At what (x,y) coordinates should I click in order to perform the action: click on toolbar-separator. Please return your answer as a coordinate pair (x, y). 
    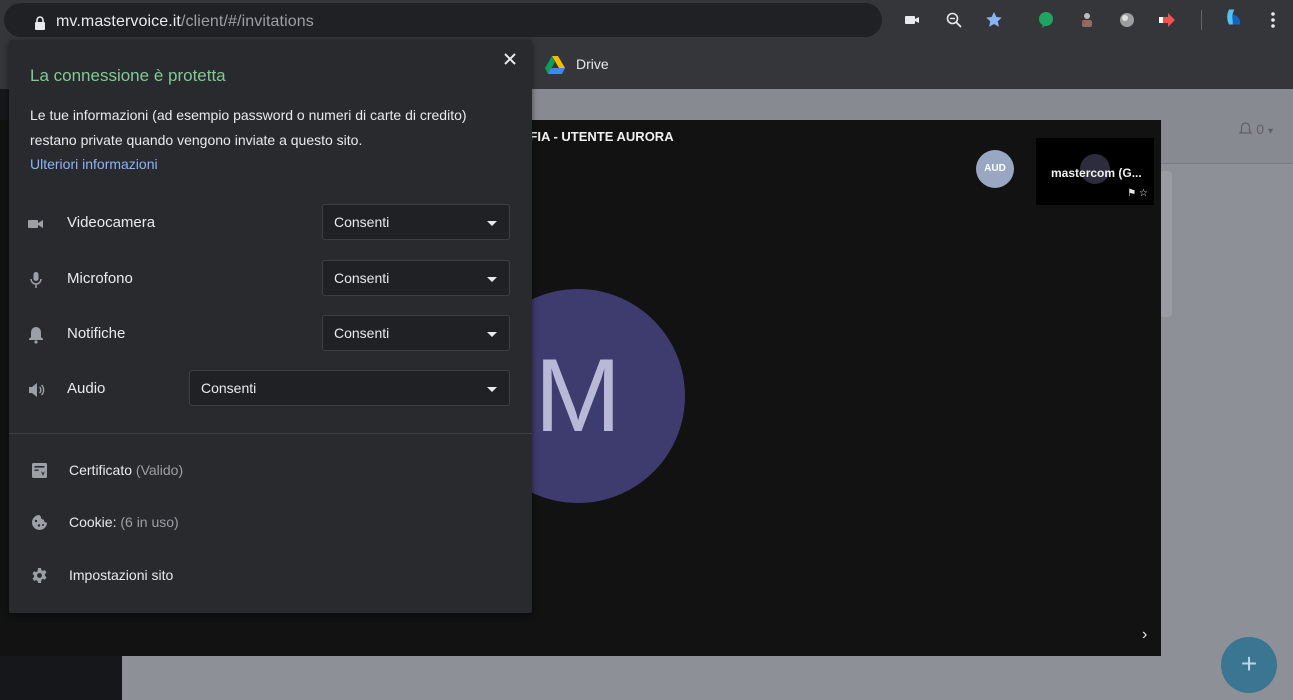
    Looking at the image, I should click on (1201, 20).